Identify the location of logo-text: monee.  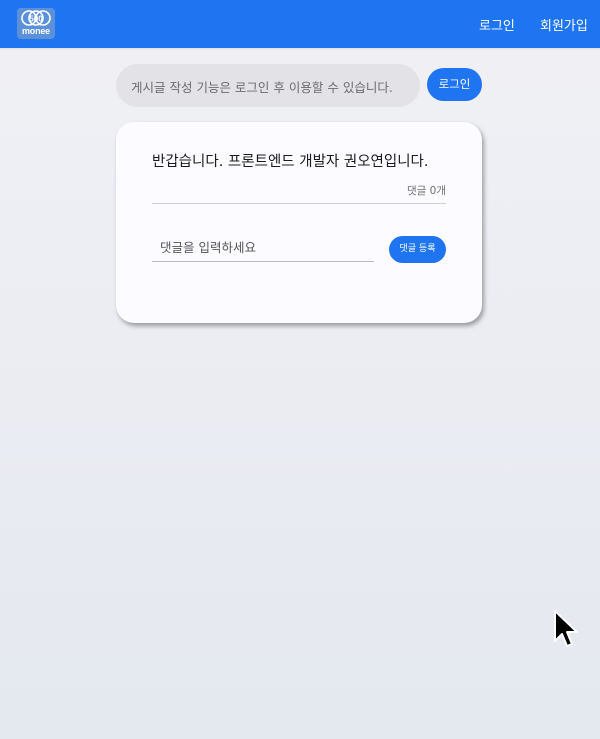
(35, 31).